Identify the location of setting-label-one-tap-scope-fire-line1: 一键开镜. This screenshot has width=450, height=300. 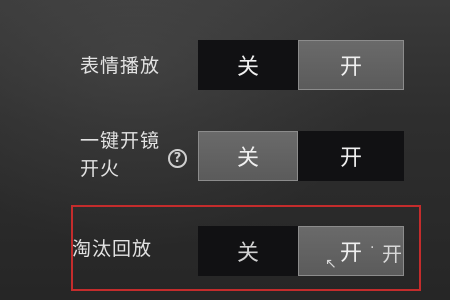
(120, 141).